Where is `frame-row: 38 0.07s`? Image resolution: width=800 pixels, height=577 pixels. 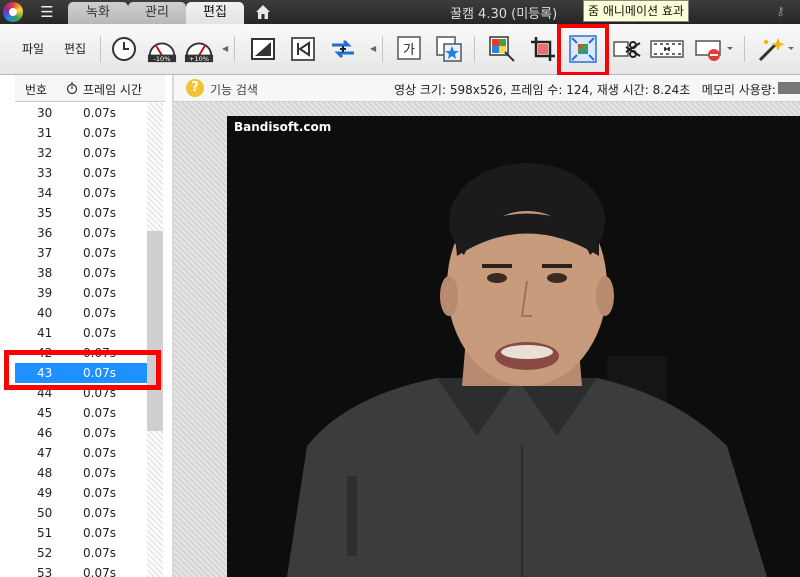 frame-row: 38 0.07s is located at coordinates (81, 273).